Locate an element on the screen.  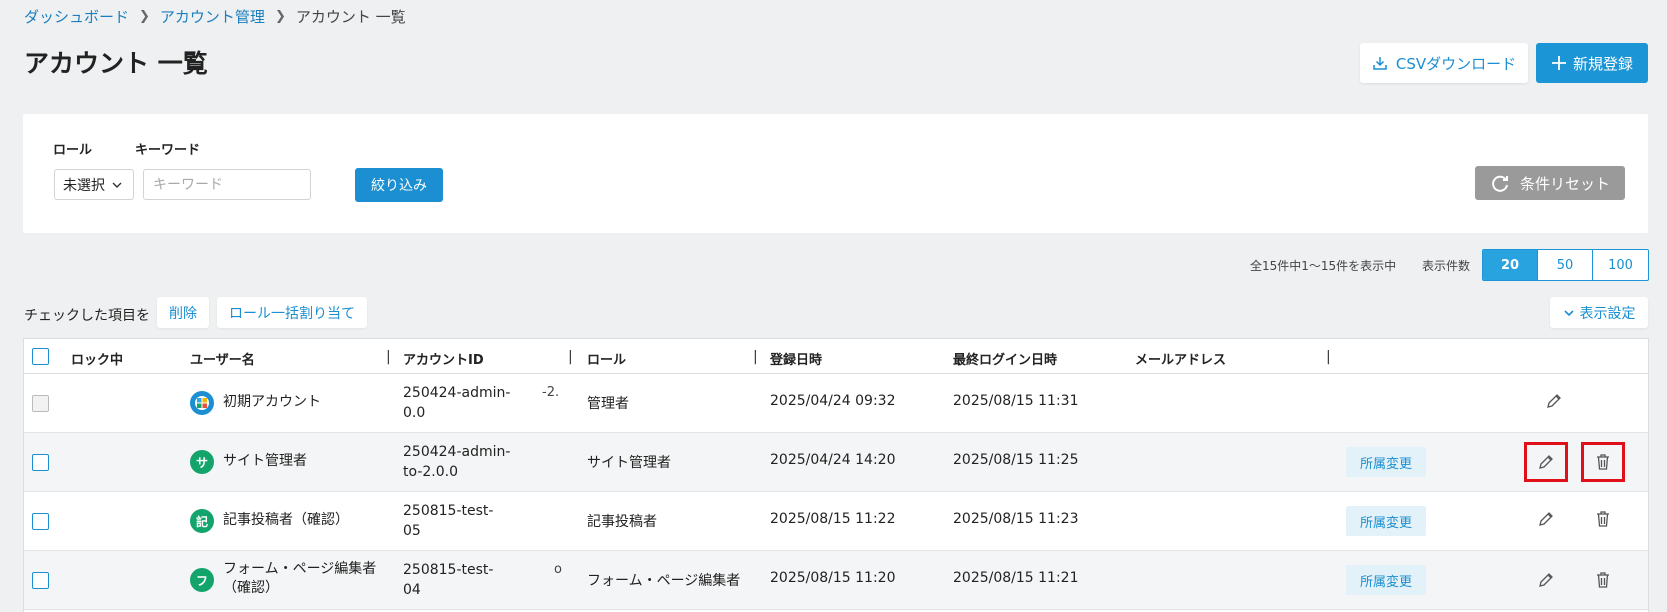
registered-date: 2025/08/15 11:22 is located at coordinates (833, 519).